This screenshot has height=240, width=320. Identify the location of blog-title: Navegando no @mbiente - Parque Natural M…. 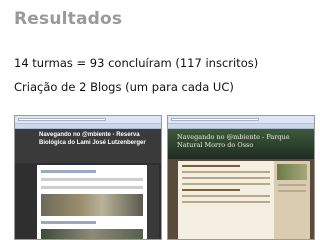
(233, 141).